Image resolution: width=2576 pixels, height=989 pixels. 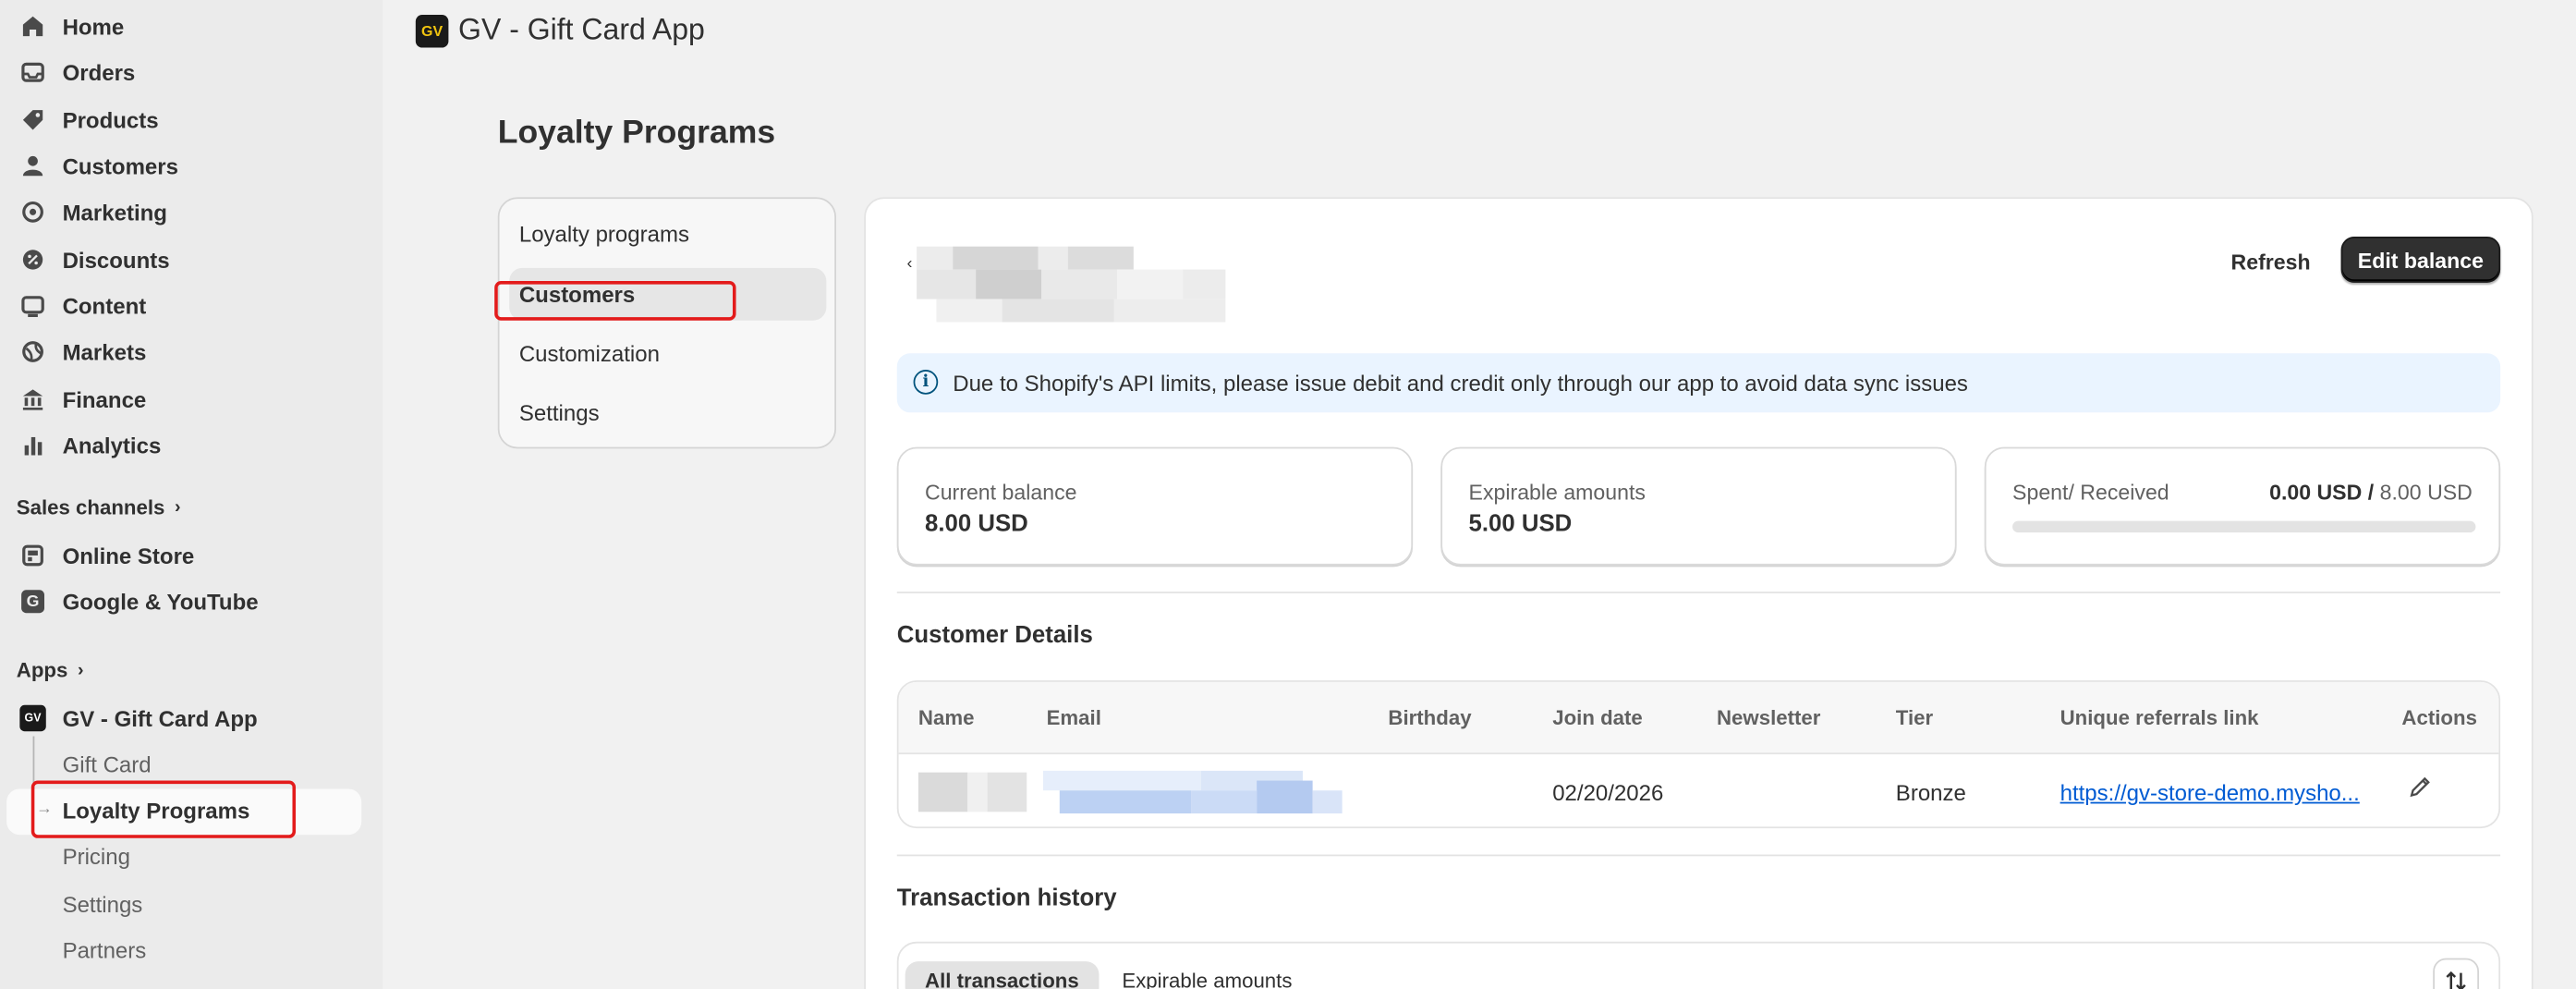 I want to click on current-balance-card: Current balance 8.00 USD, so click(x=1155, y=506).